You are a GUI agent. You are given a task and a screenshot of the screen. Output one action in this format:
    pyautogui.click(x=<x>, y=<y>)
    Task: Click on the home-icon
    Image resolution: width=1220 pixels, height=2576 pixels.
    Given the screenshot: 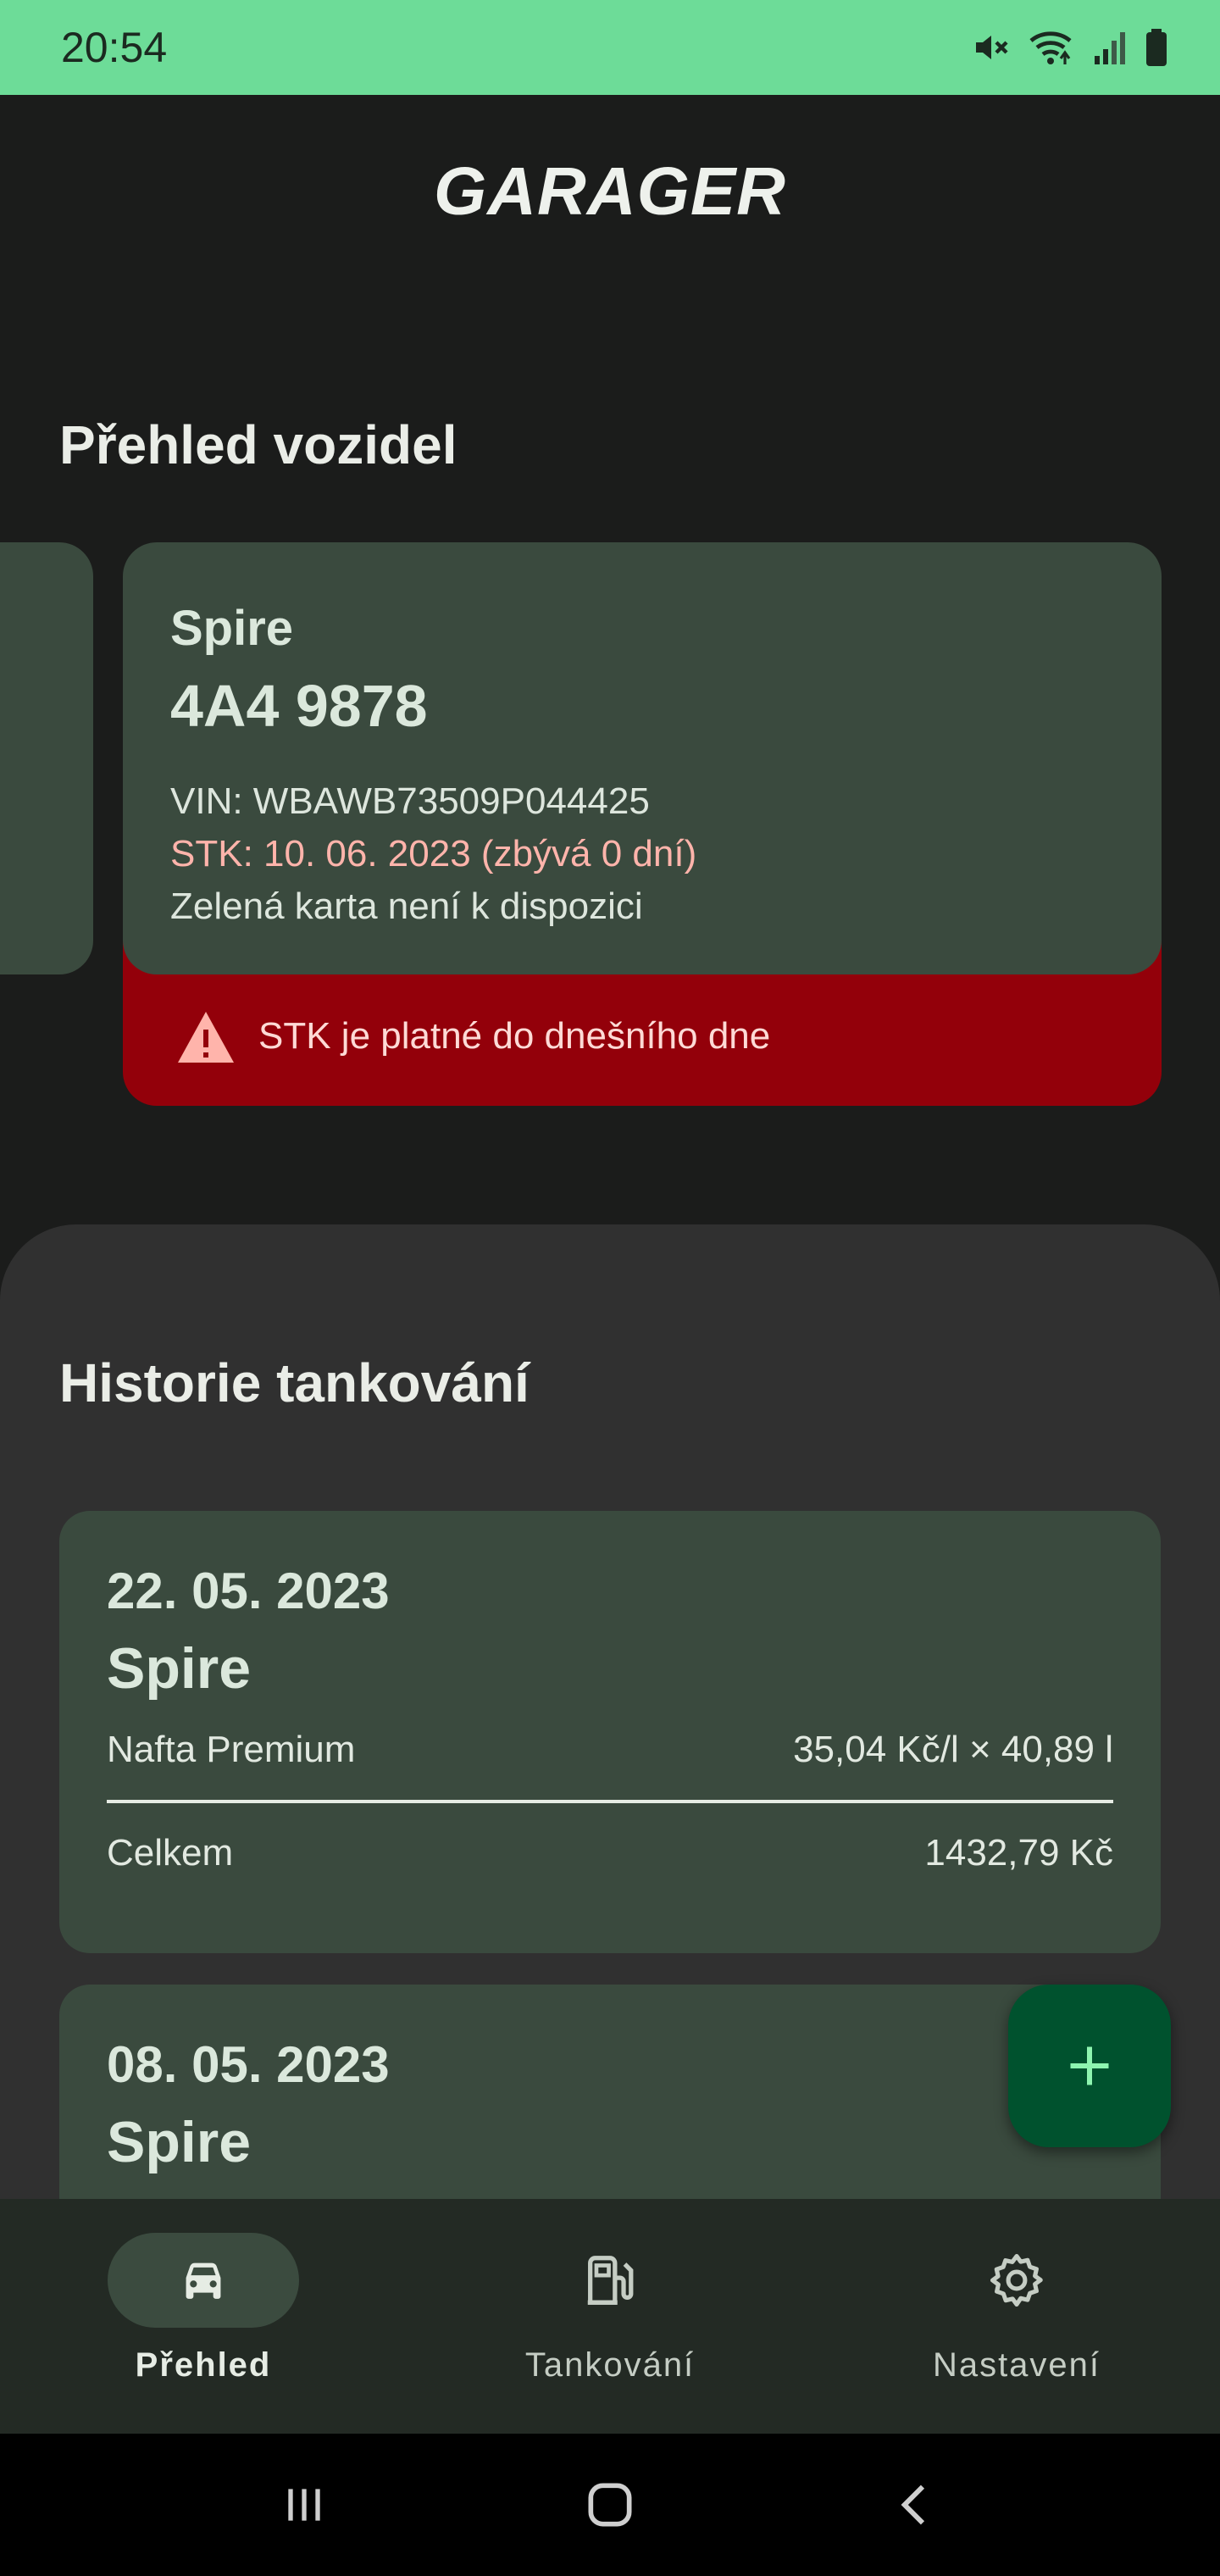 What is the action you would take?
    pyautogui.click(x=610, y=2505)
    